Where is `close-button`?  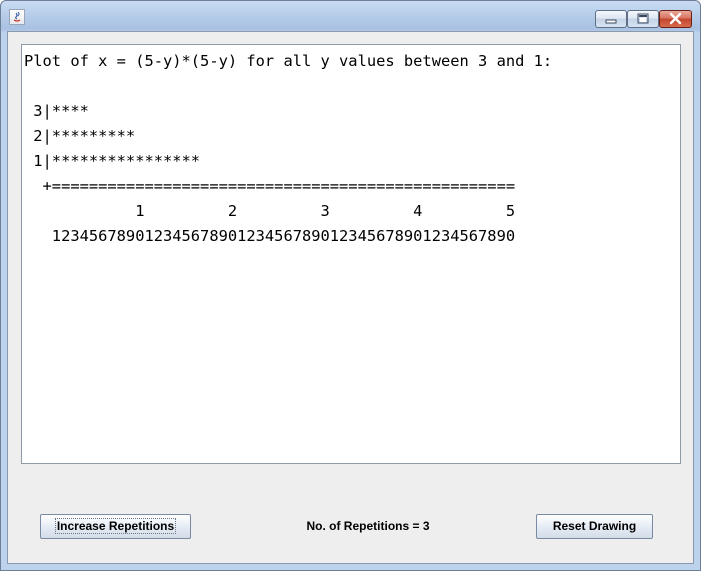 close-button is located at coordinates (675, 19).